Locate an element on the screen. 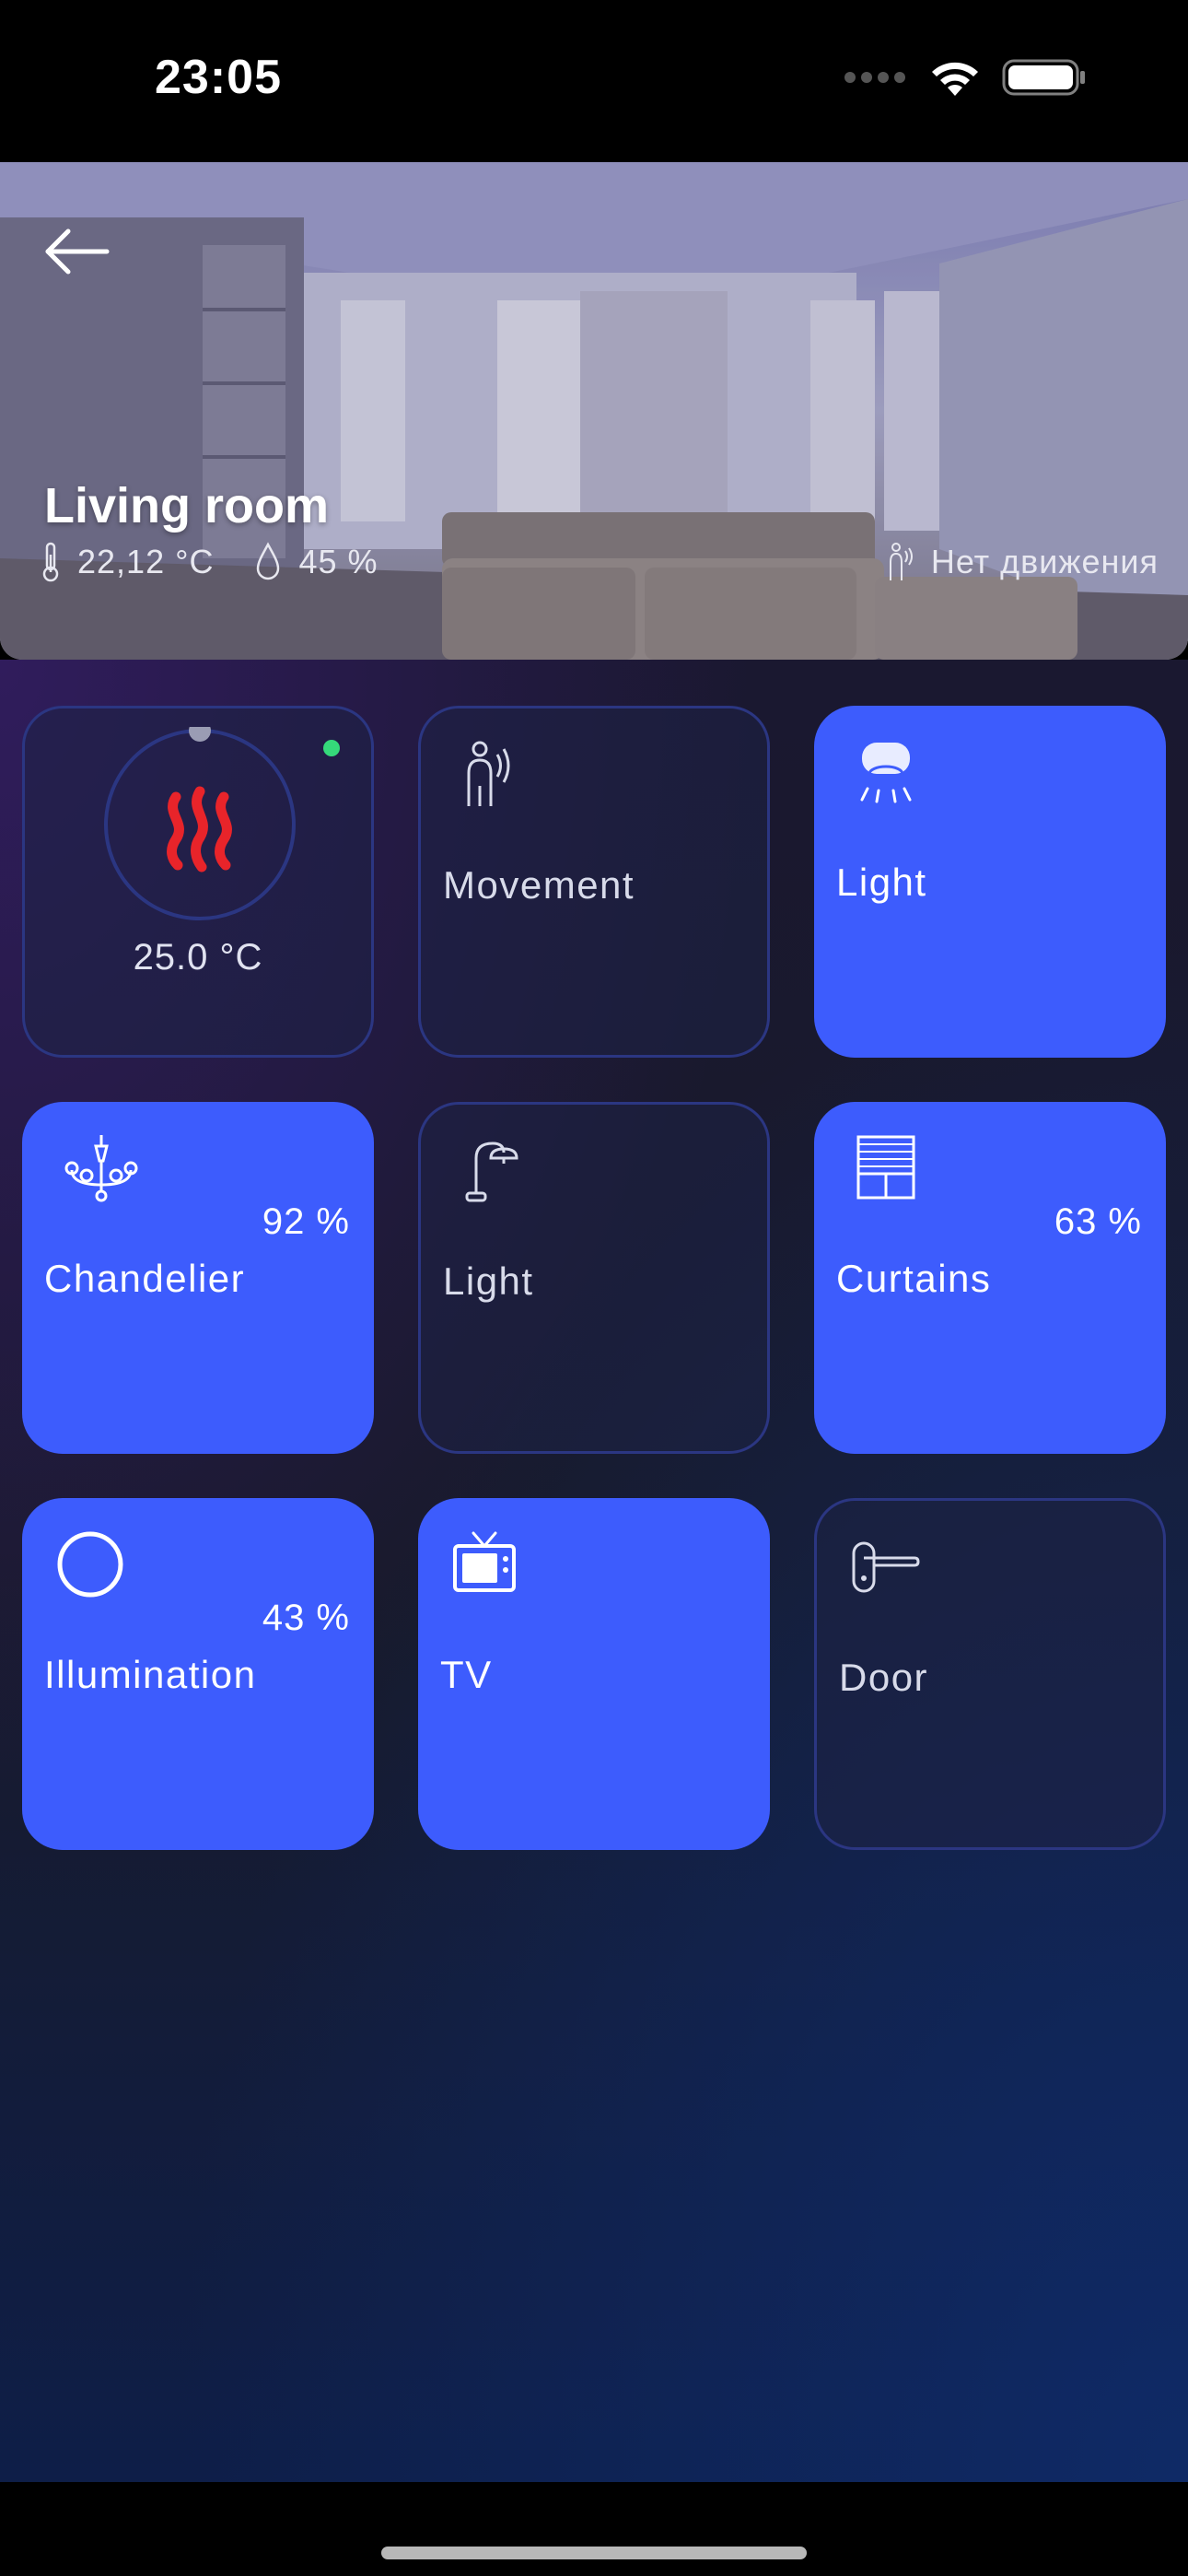  tile-label: Movement is located at coordinates (539, 885).